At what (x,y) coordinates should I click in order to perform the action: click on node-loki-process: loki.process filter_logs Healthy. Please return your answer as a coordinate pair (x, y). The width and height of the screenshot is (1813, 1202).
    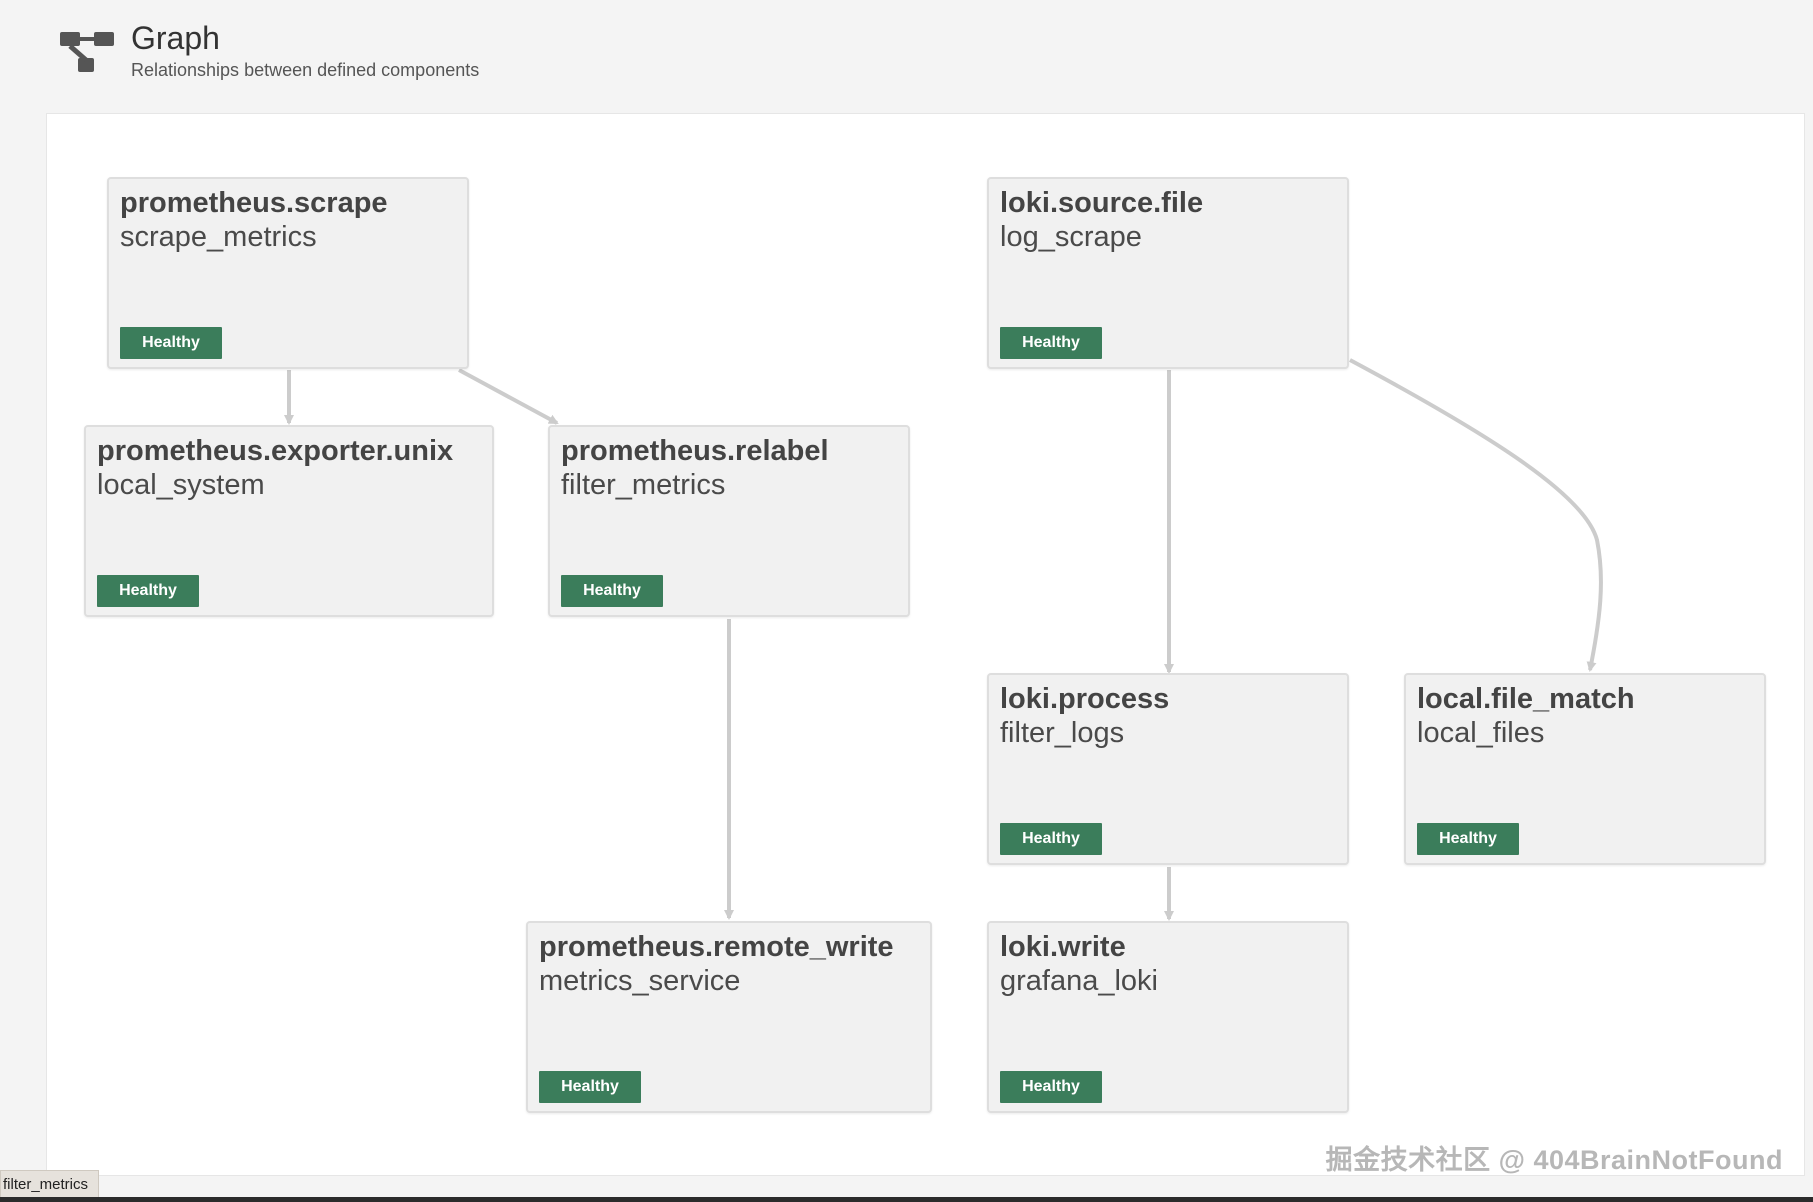
    Looking at the image, I should click on (1168, 769).